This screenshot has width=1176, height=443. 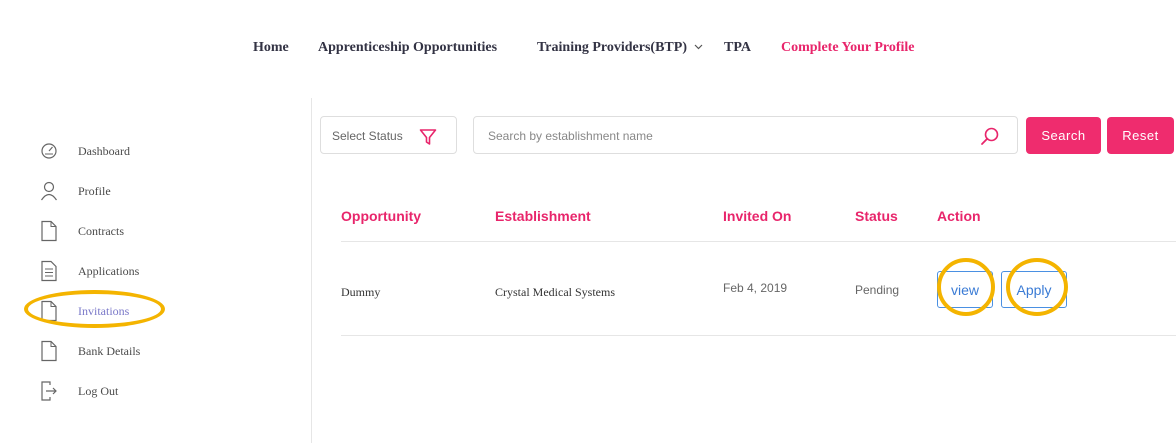 I want to click on status-filter-select: Select Status, so click(x=388, y=135).